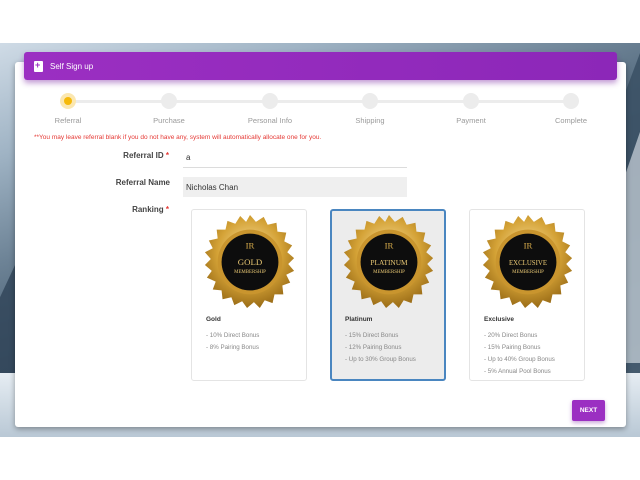 The height and width of the screenshot is (480, 640). I want to click on benefit-item: - 5% Annual Pool Bonus, so click(517, 371).